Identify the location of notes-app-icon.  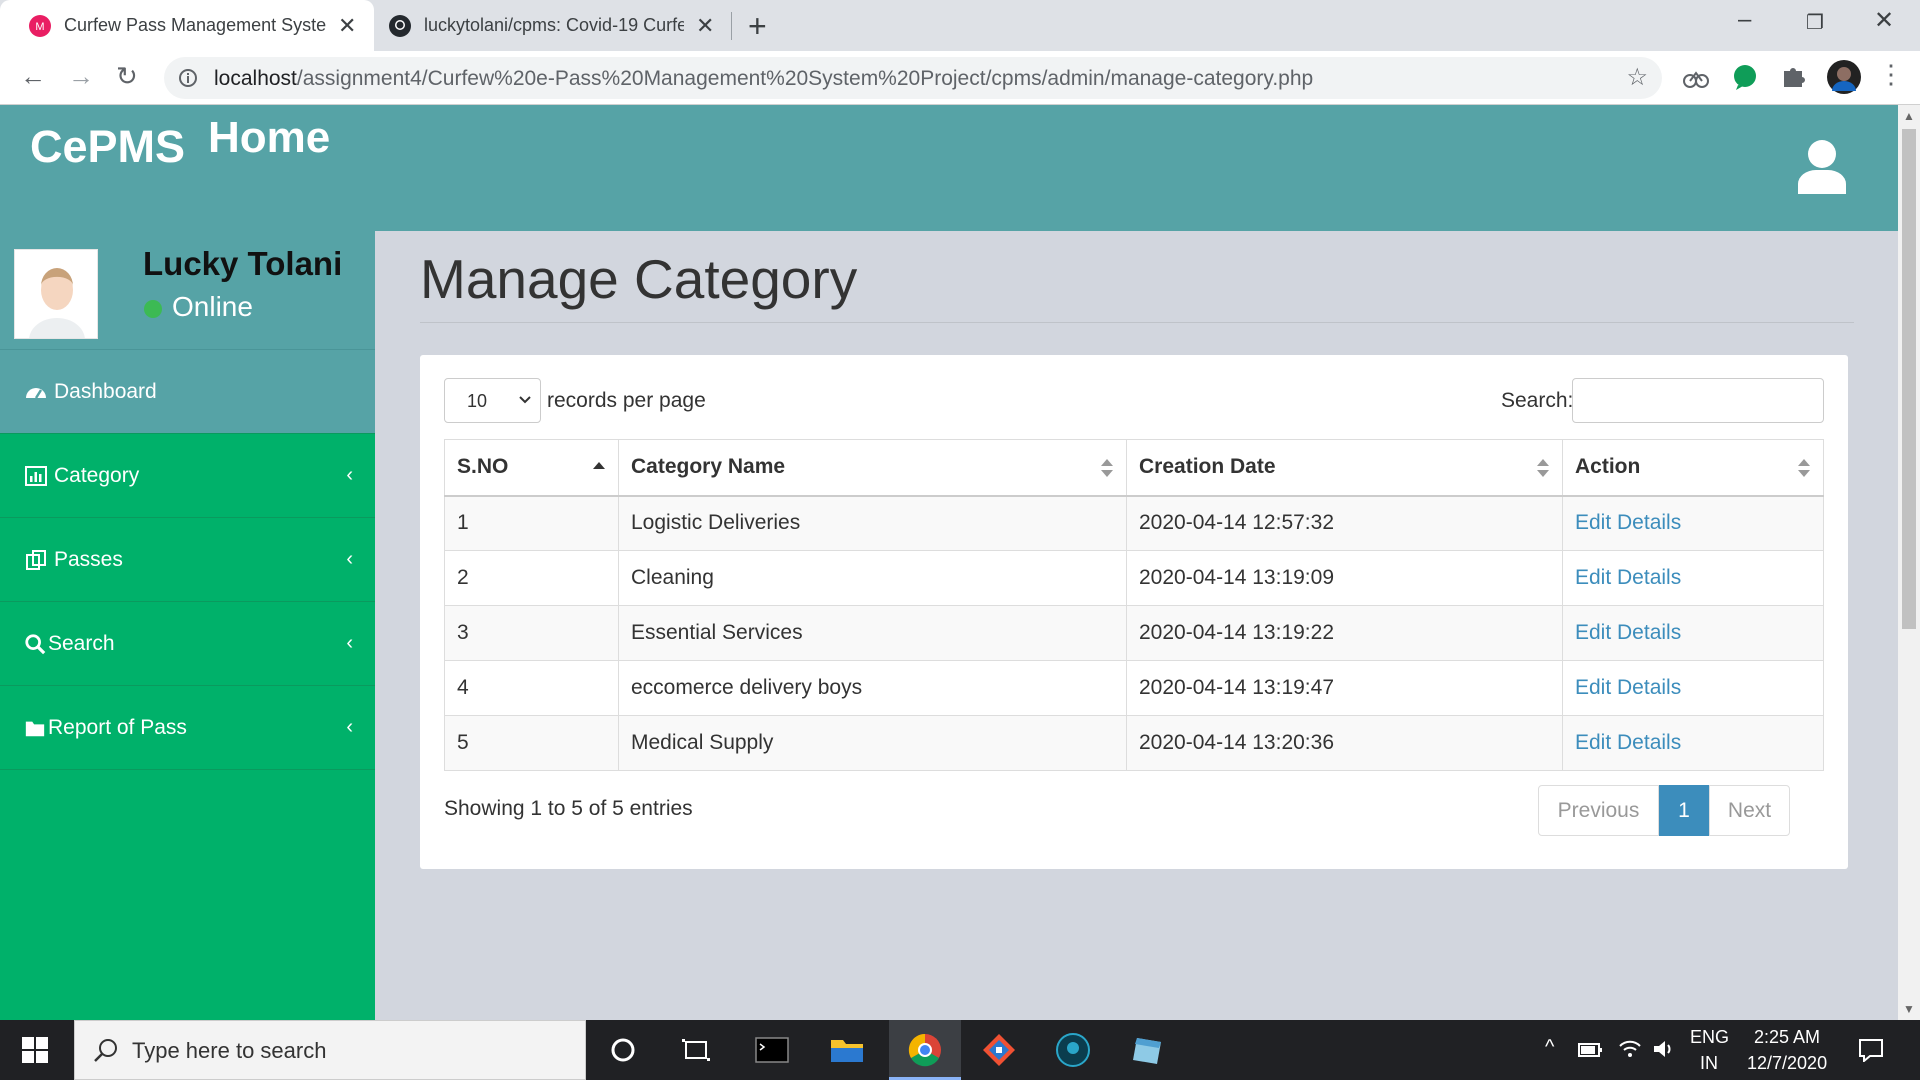
(1147, 1050).